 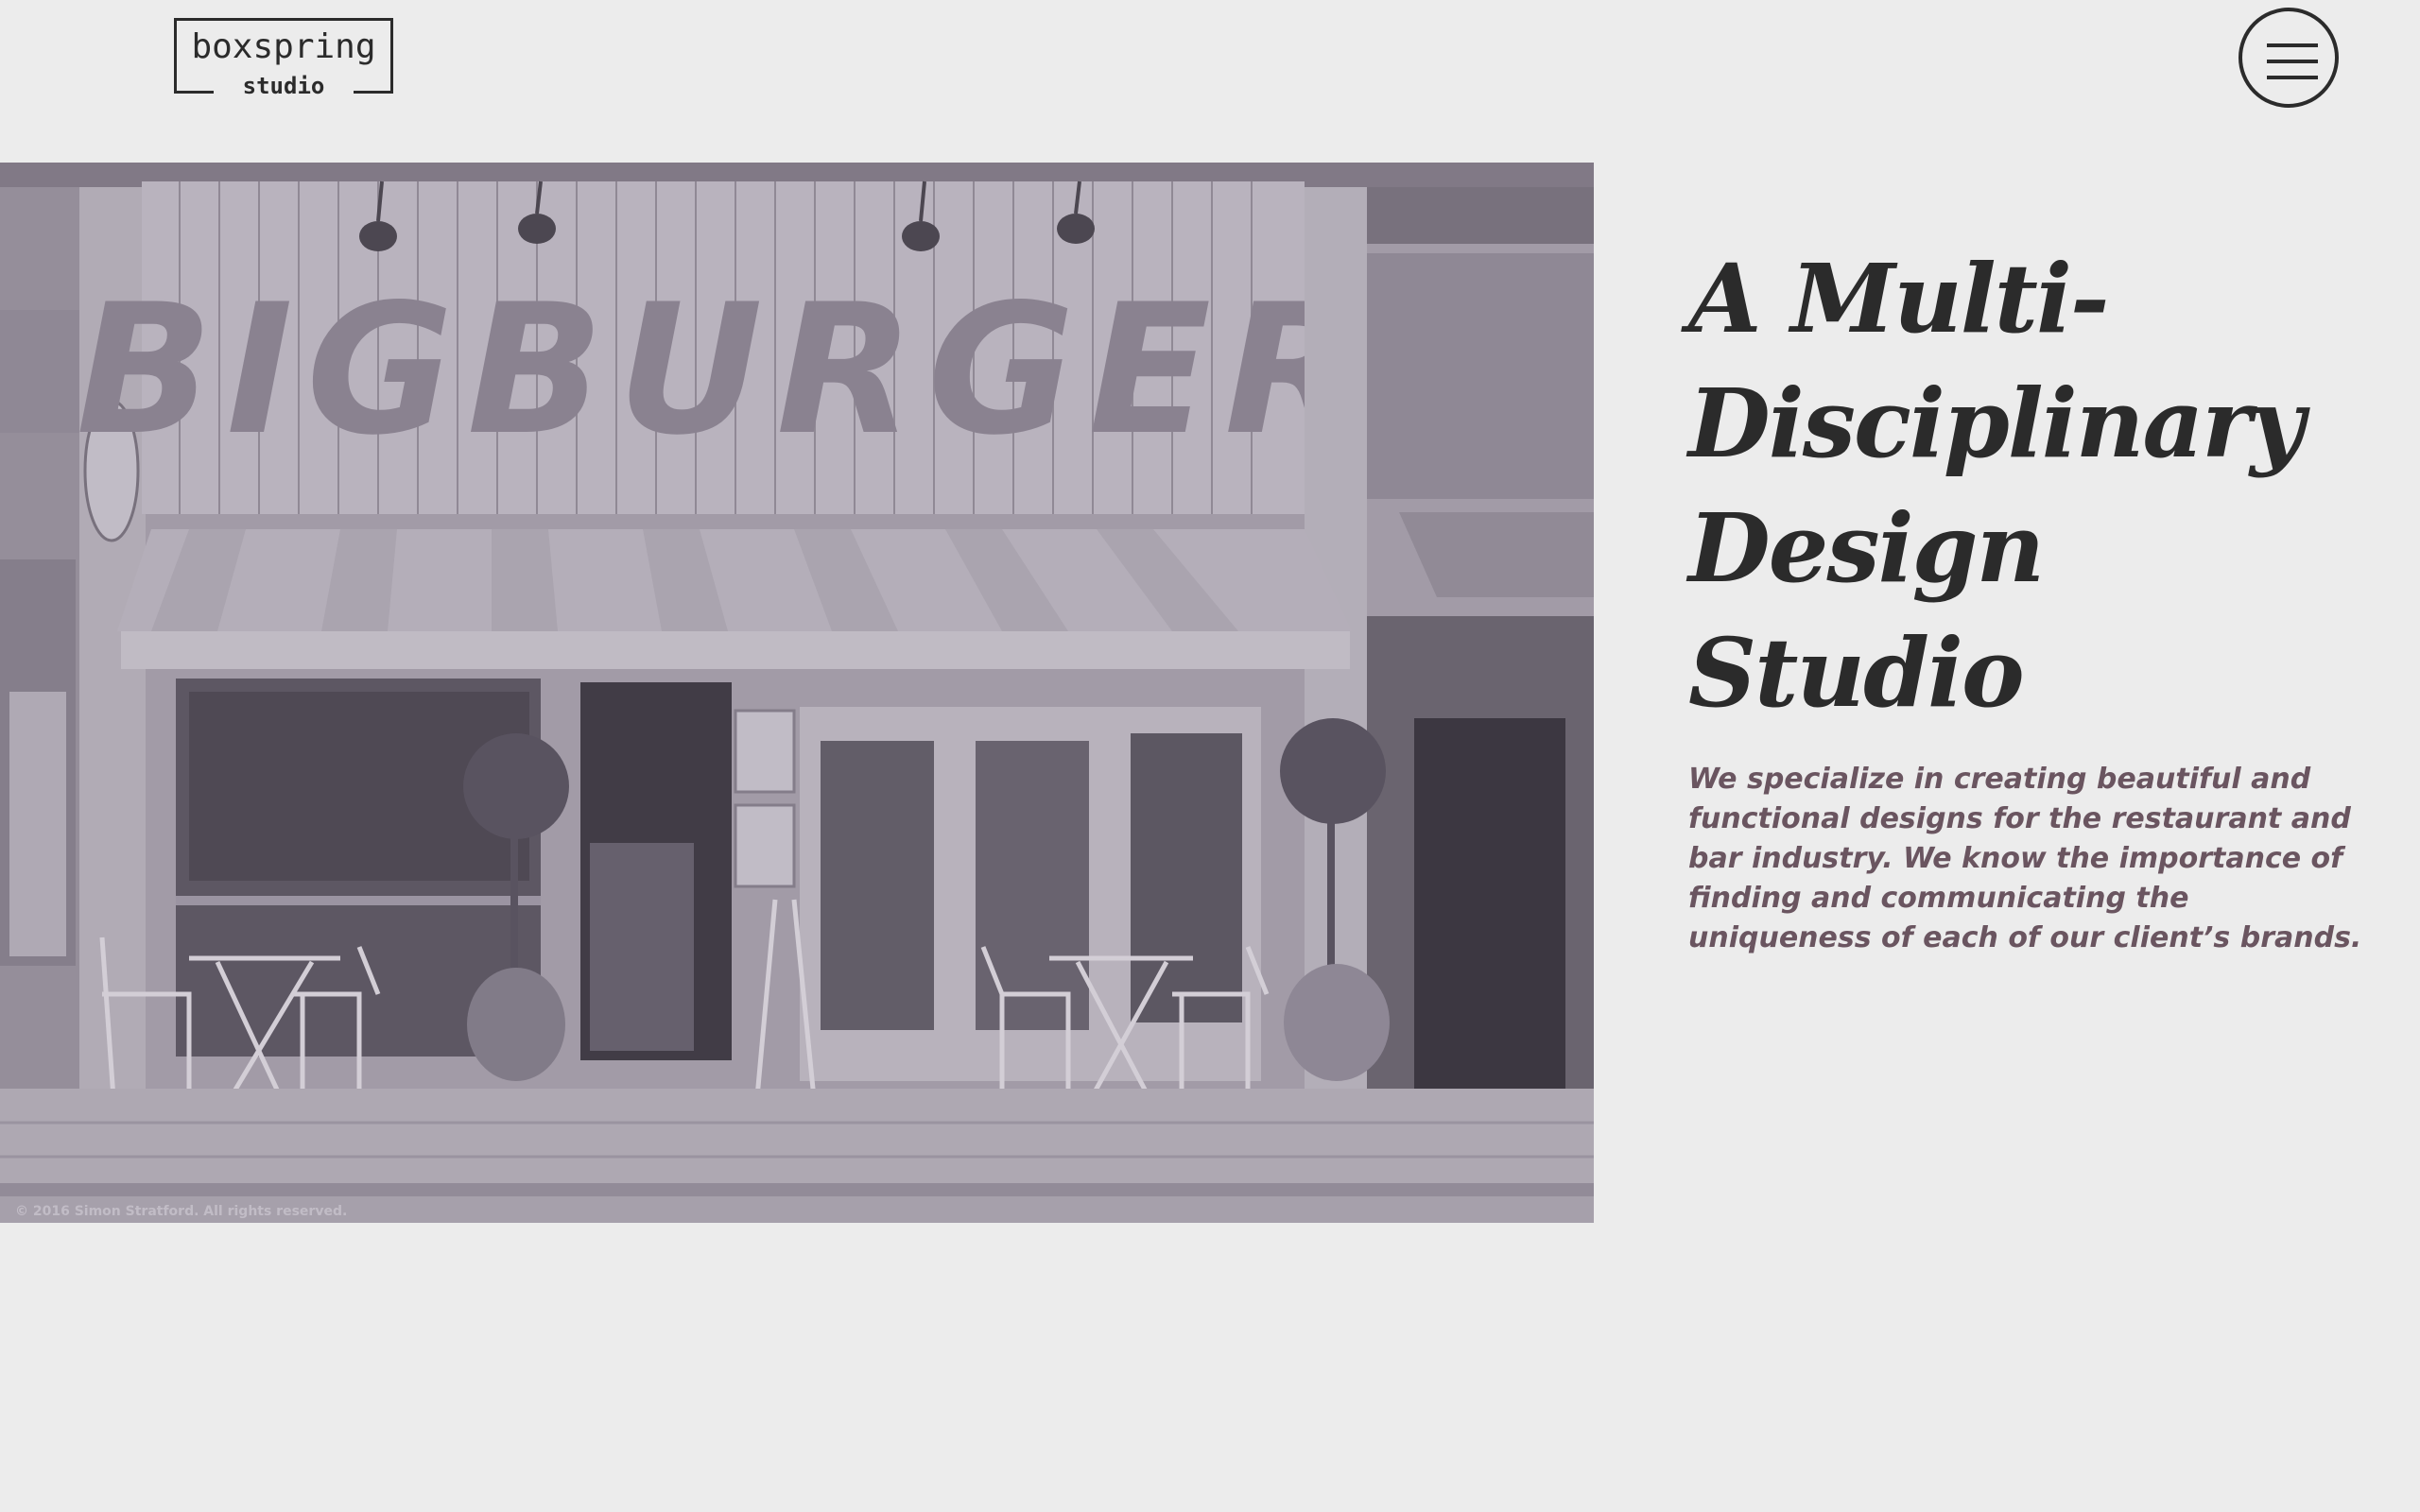 I want to click on hero-headline: A Multi-Disciplinary Design Studio, so click(x=1996, y=486).